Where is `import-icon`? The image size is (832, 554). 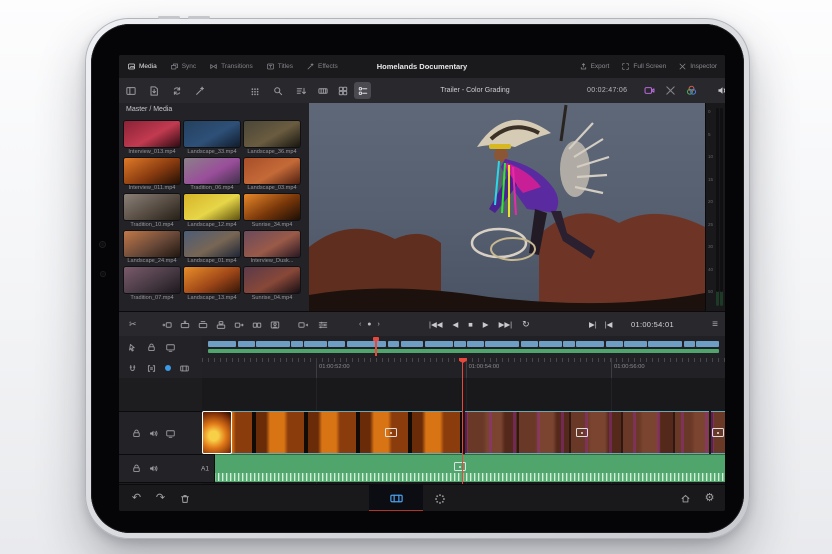
import-icon is located at coordinates (154, 91).